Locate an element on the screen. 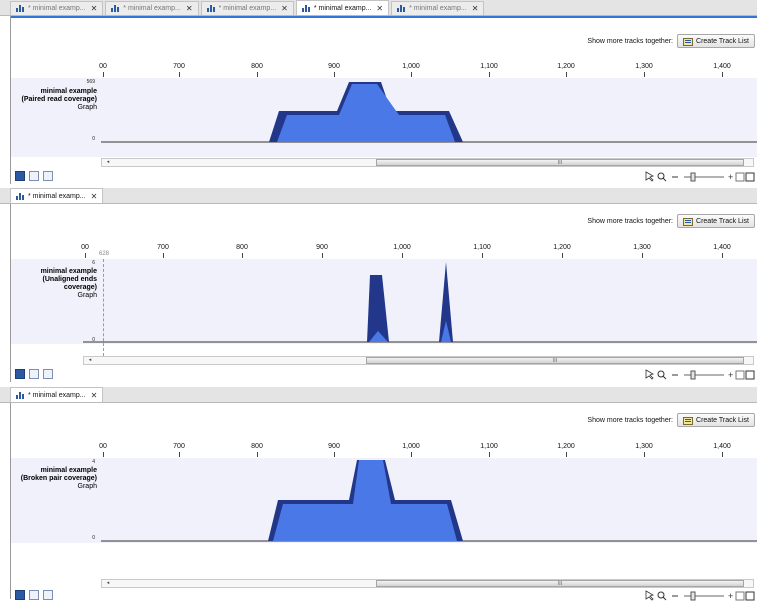 The image size is (757, 602). track-name-line: (Broken pair coverage) is located at coordinates (58, 478).